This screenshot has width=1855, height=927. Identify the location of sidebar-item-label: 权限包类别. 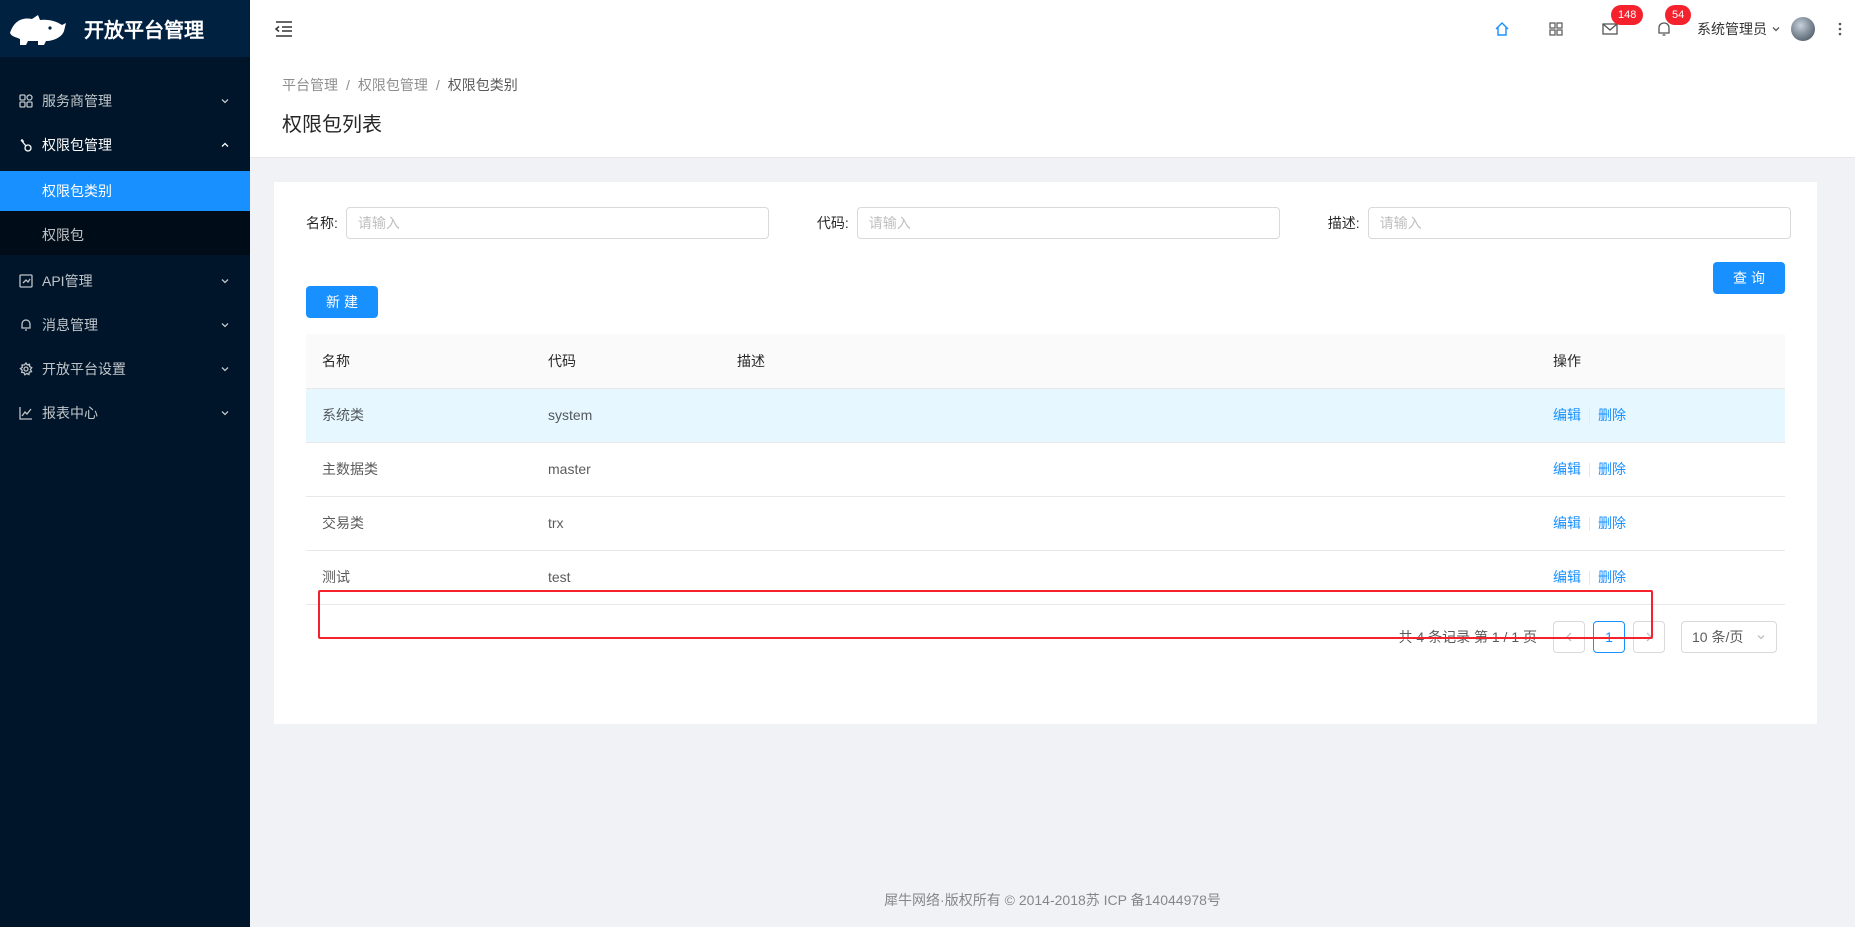
(77, 191).